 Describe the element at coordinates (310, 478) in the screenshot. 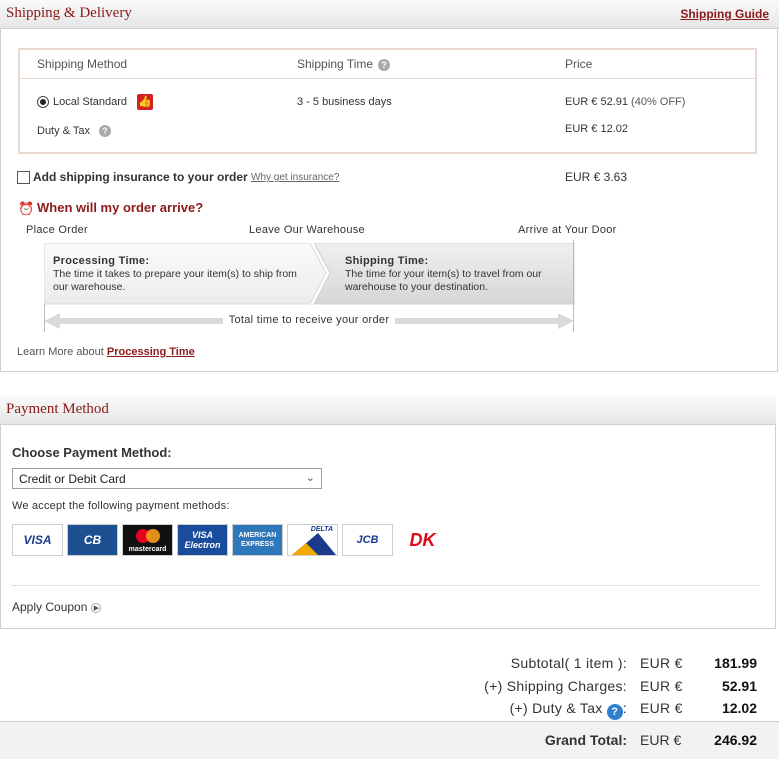

I see `chevron-down-icon: ⌄` at that location.